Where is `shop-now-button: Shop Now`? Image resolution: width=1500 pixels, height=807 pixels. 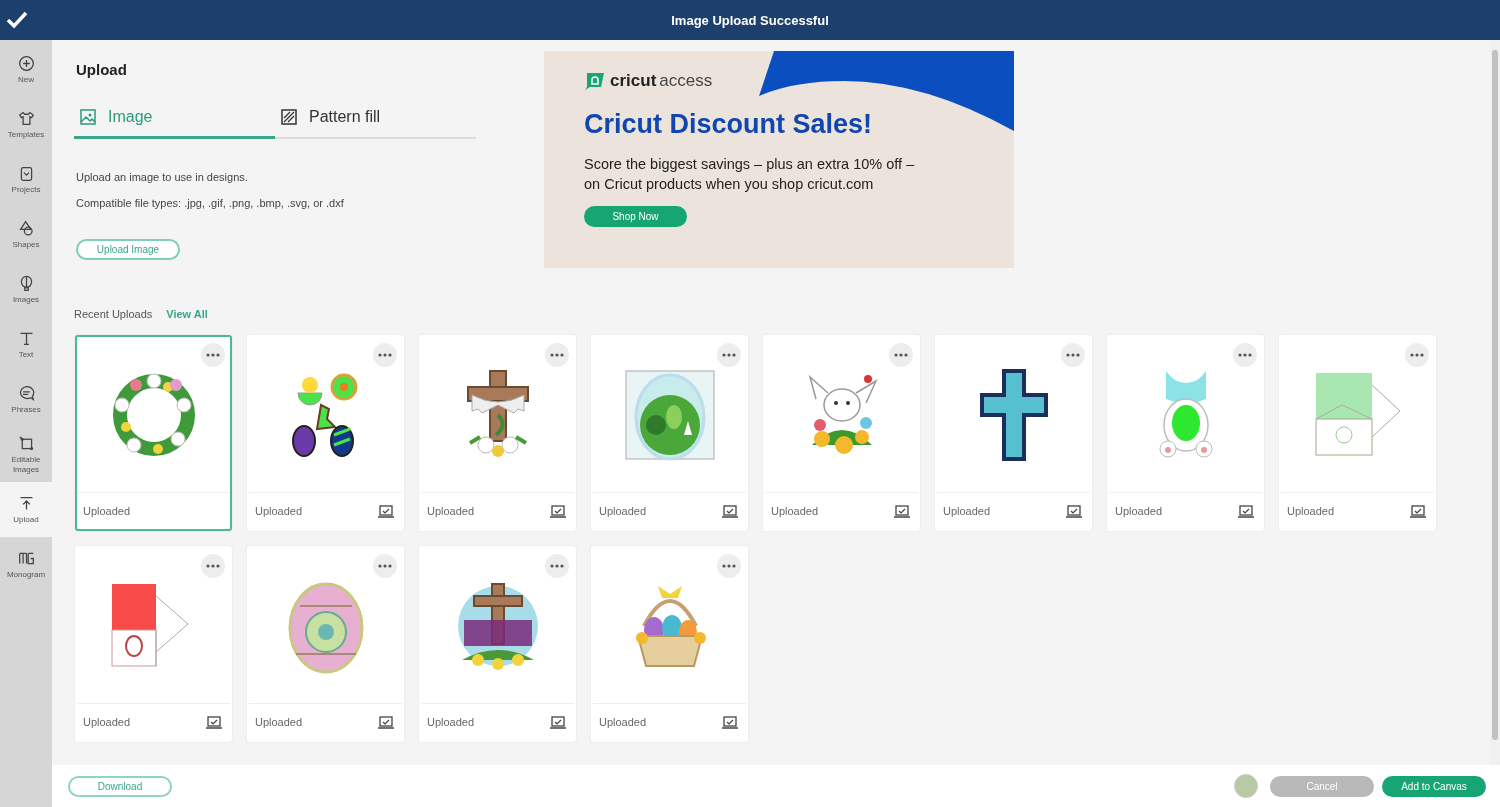 shop-now-button: Shop Now is located at coordinates (635, 216).